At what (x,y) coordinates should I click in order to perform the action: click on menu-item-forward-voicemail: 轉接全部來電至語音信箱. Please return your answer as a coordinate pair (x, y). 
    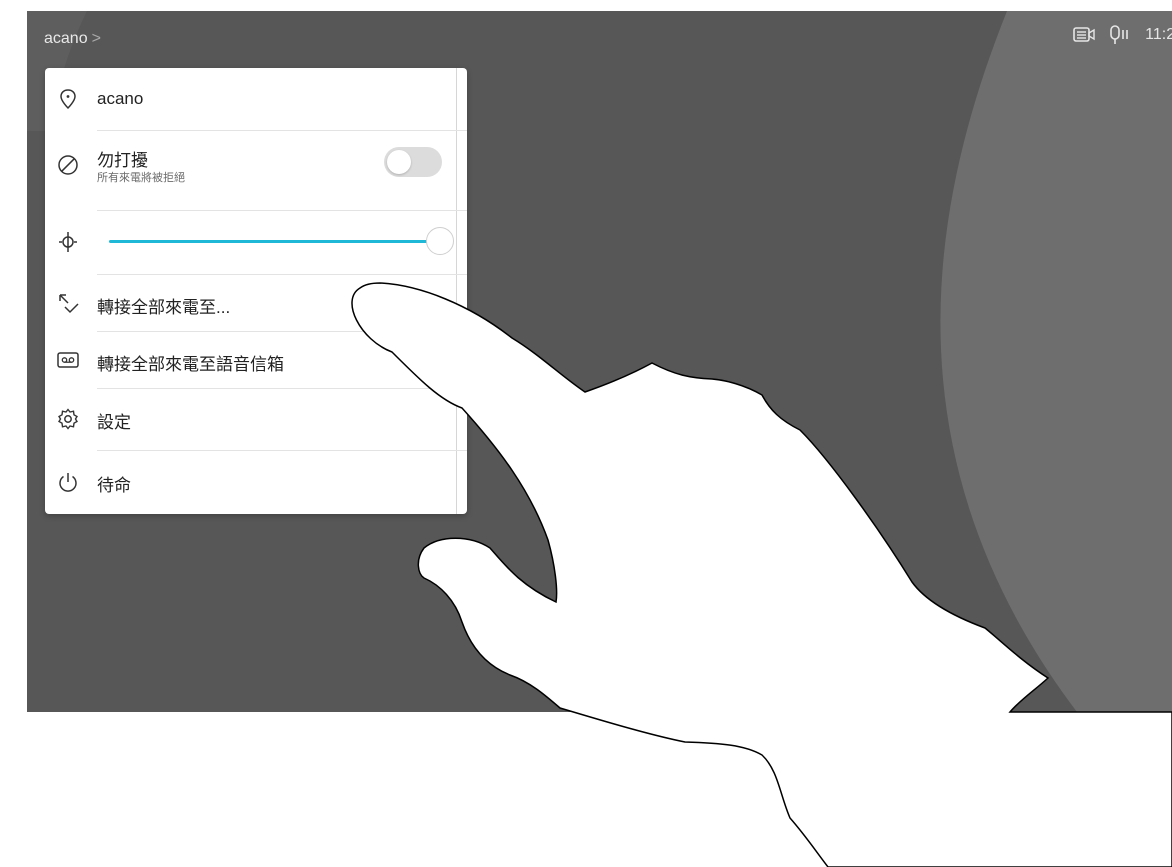
    Looking at the image, I should click on (250, 360).